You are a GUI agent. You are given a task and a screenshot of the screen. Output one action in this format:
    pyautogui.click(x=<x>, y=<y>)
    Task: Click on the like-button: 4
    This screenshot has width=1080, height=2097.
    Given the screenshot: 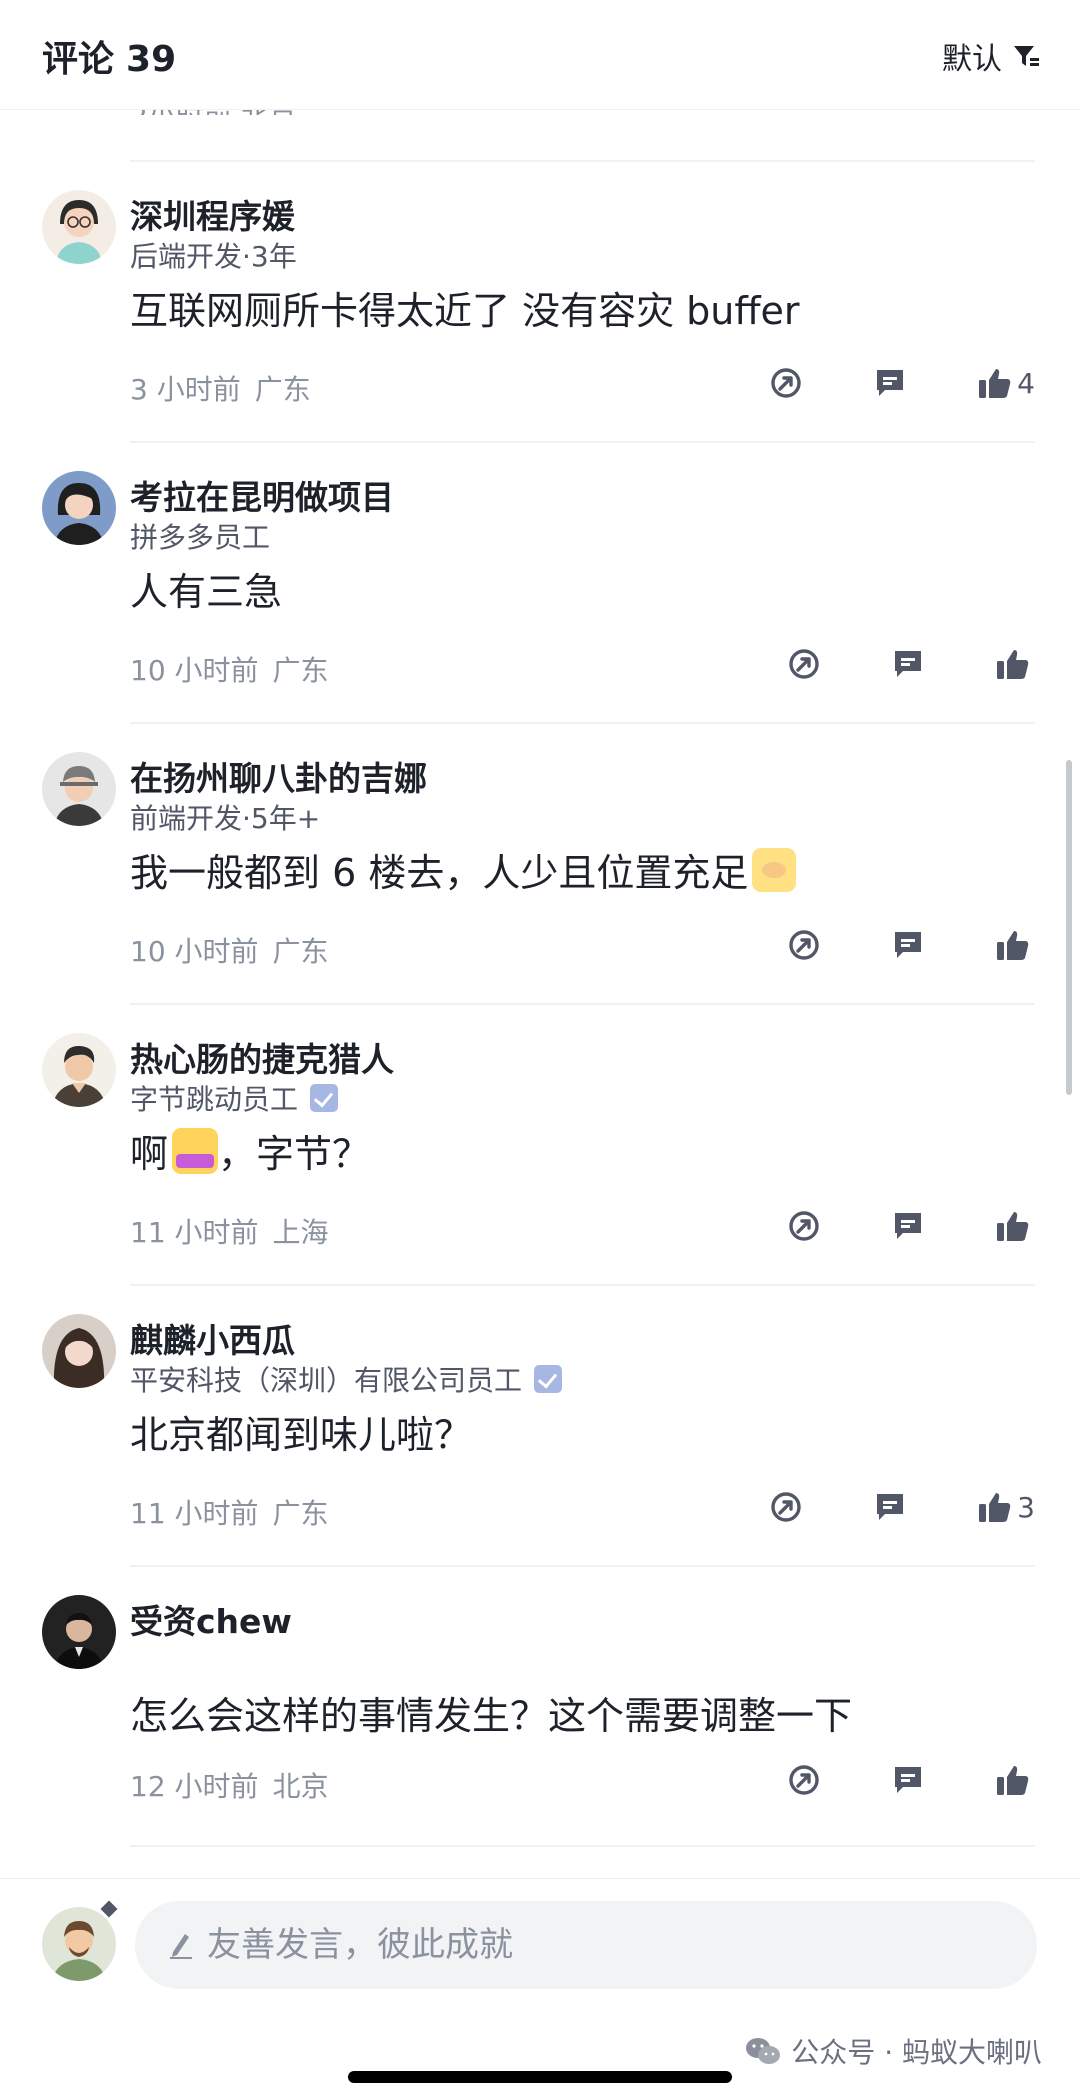 What is the action you would take?
    pyautogui.click(x=1006, y=383)
    